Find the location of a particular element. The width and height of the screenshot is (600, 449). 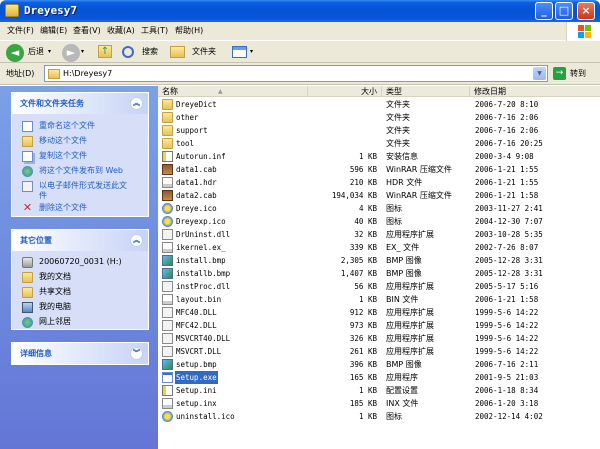

file-row: Autorun.inf 1 KB 安装信息 2000-3-4 9:08 is located at coordinates (379, 156).